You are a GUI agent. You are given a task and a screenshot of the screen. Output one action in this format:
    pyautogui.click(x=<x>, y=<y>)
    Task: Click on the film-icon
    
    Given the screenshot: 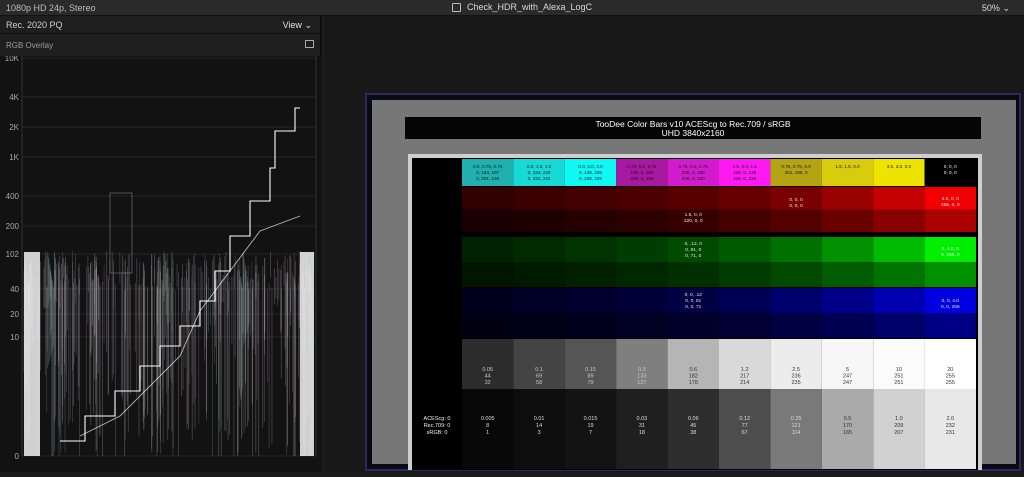 What is the action you would take?
    pyautogui.click(x=456, y=7)
    